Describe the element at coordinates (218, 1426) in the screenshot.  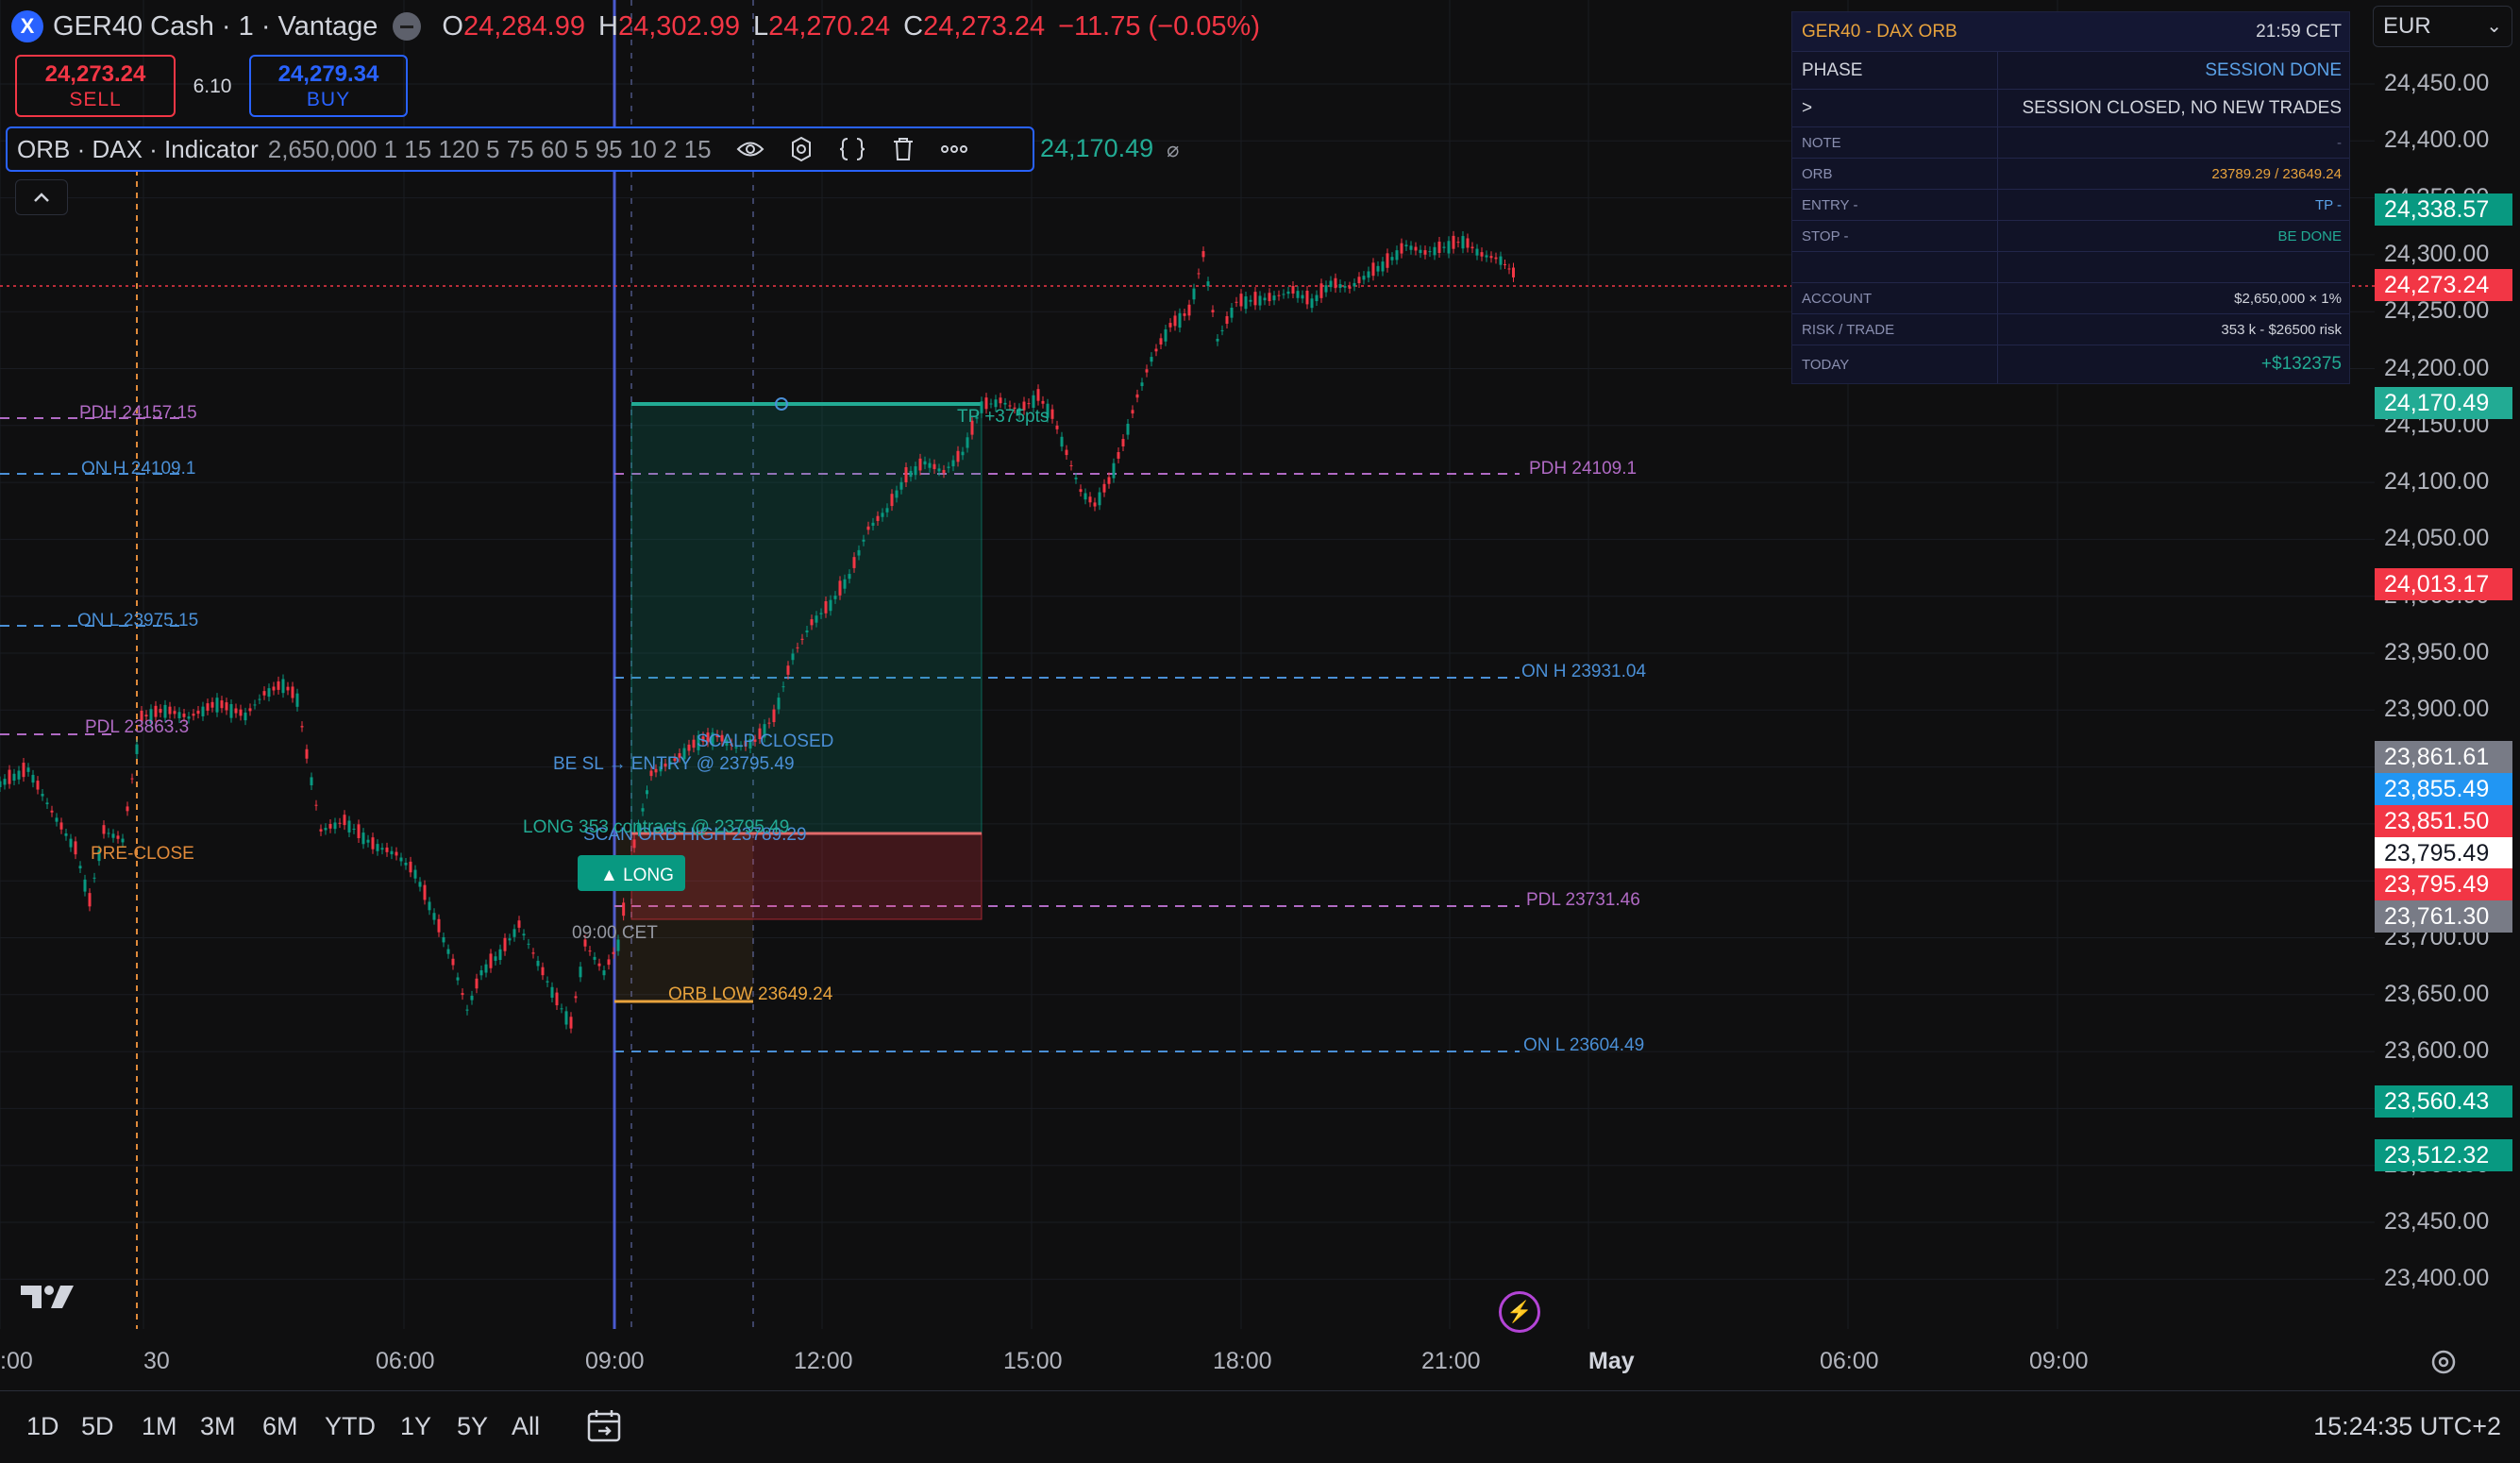
I see `range-button-3m: 3M` at that location.